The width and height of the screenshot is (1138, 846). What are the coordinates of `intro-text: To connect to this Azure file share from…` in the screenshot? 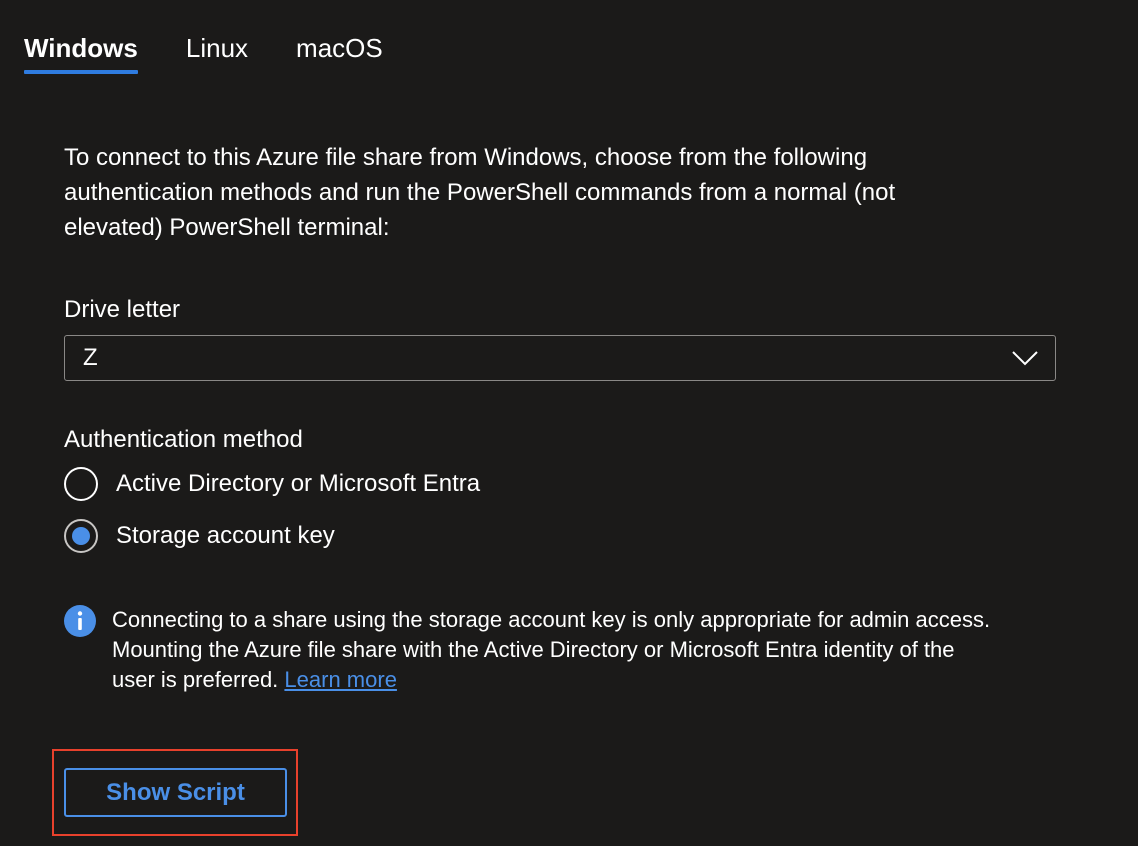 It's located at (480, 192).